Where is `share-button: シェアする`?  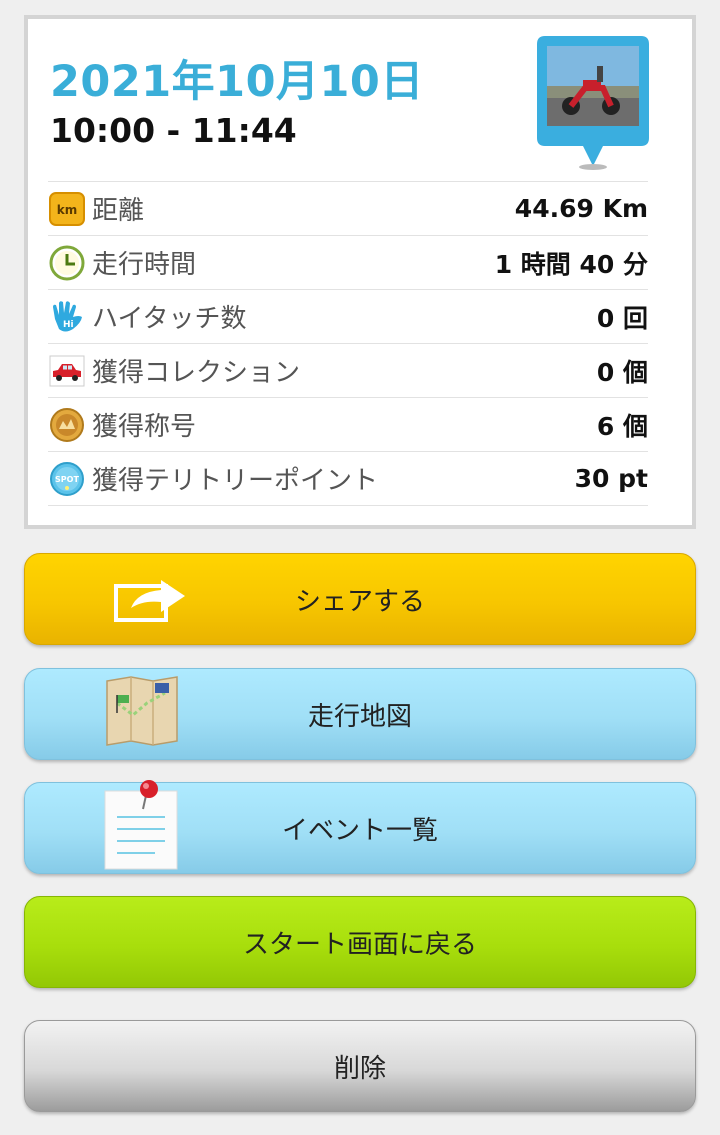
share-button: シェアする is located at coordinates (360, 599).